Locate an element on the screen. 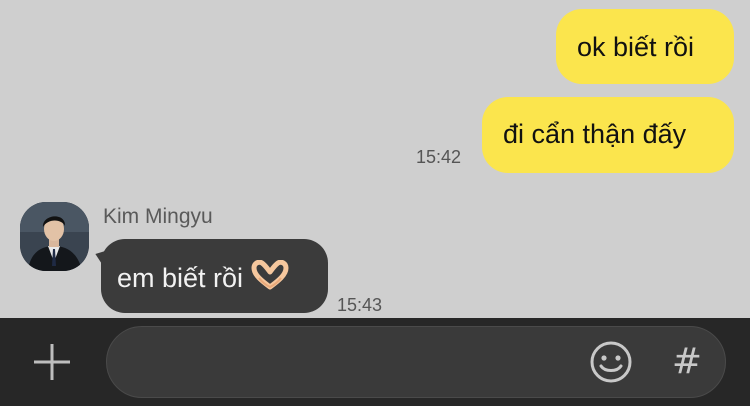 Image resolution: width=750 pixels, height=406 pixels. sender-name: Kim Mingyu is located at coordinates (158, 216).